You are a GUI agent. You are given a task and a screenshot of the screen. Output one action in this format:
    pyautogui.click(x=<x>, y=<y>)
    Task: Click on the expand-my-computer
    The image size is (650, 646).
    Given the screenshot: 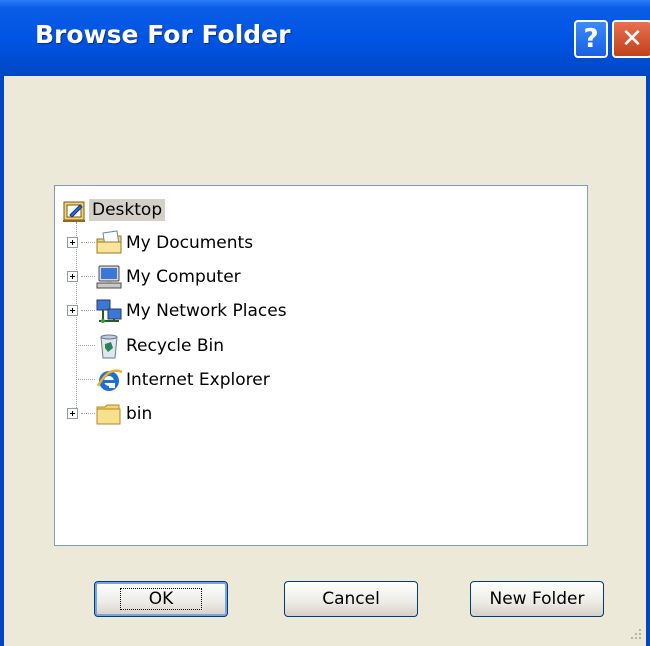 What is the action you would take?
    pyautogui.click(x=72, y=276)
    